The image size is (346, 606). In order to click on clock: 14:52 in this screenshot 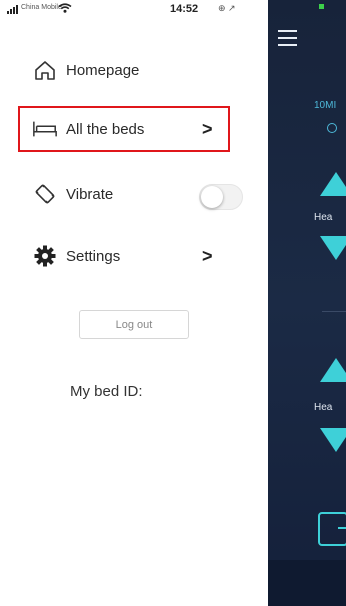, I will do `click(184, 9)`.